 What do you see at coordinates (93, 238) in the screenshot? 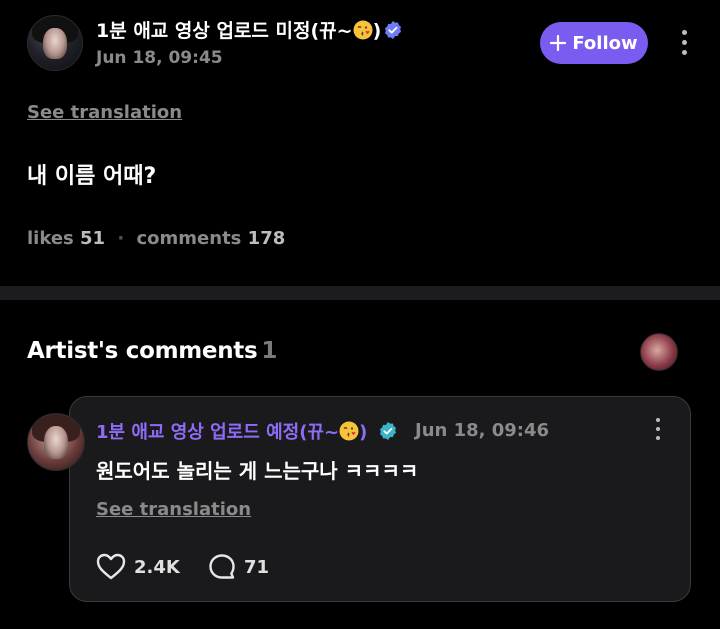
I see `likes-count: 51` at bounding box center [93, 238].